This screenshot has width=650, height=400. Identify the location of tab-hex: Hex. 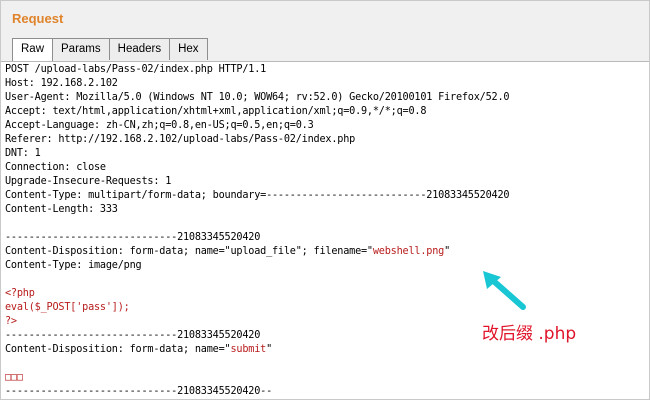
(188, 49).